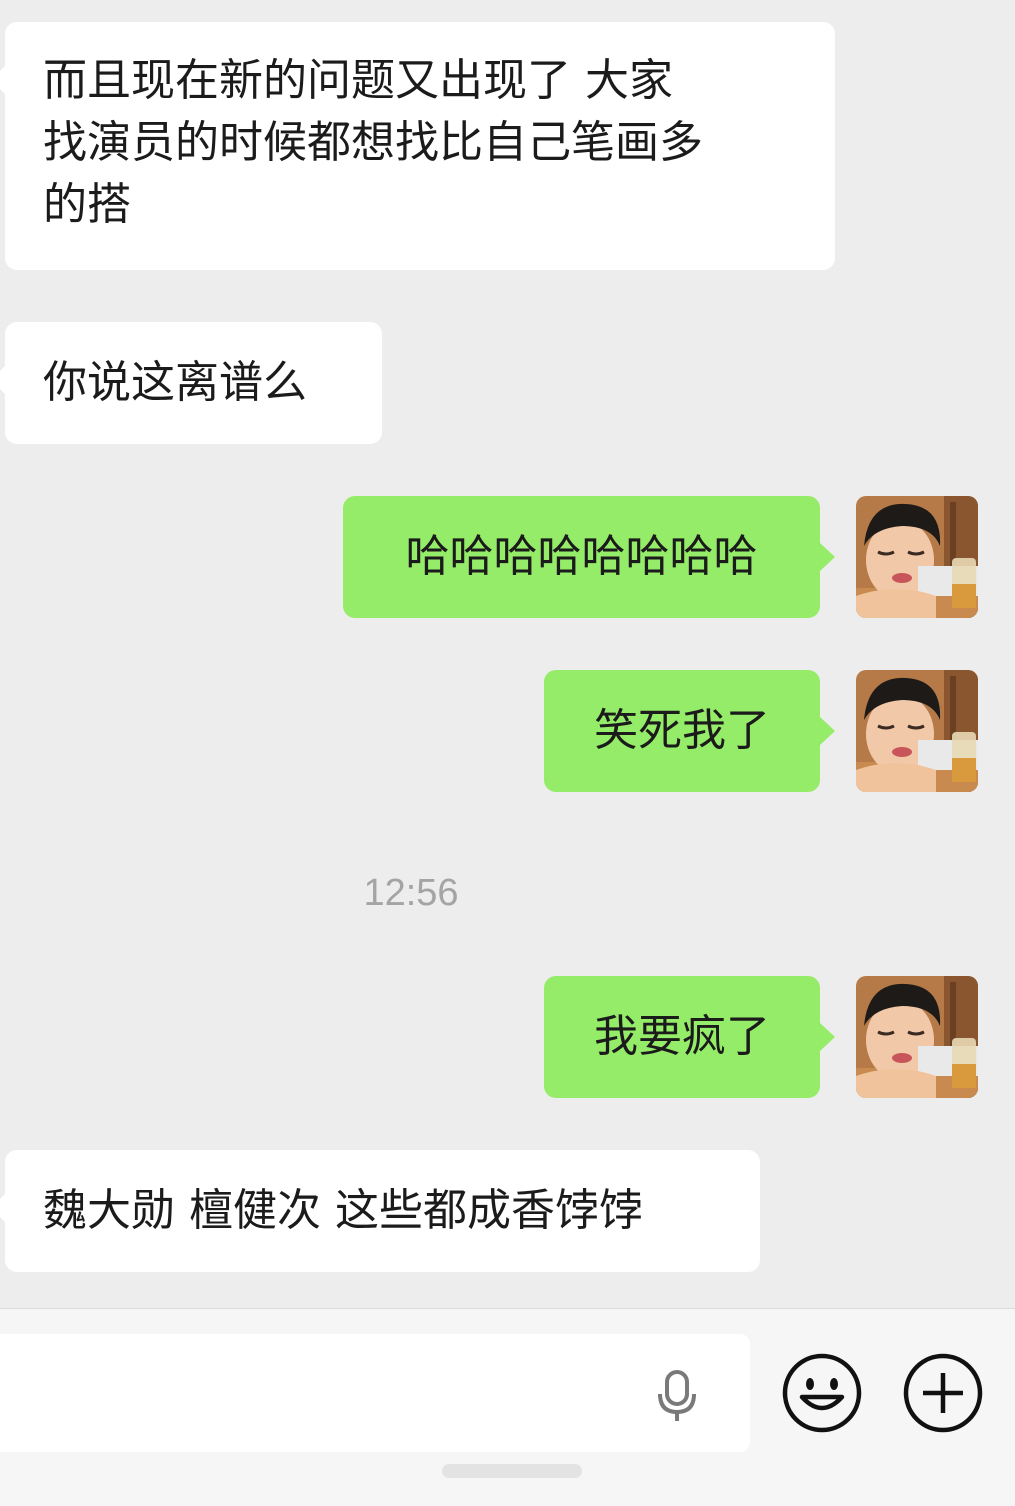  I want to click on microphone-icon, so click(677, 1396).